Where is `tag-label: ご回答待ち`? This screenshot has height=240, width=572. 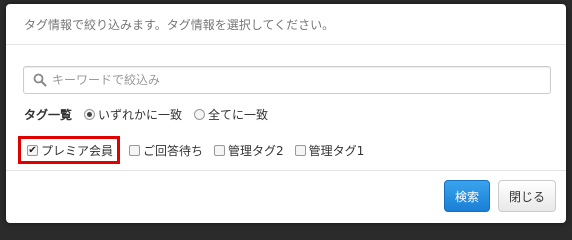
tag-label: ご回答待ち is located at coordinates (173, 150).